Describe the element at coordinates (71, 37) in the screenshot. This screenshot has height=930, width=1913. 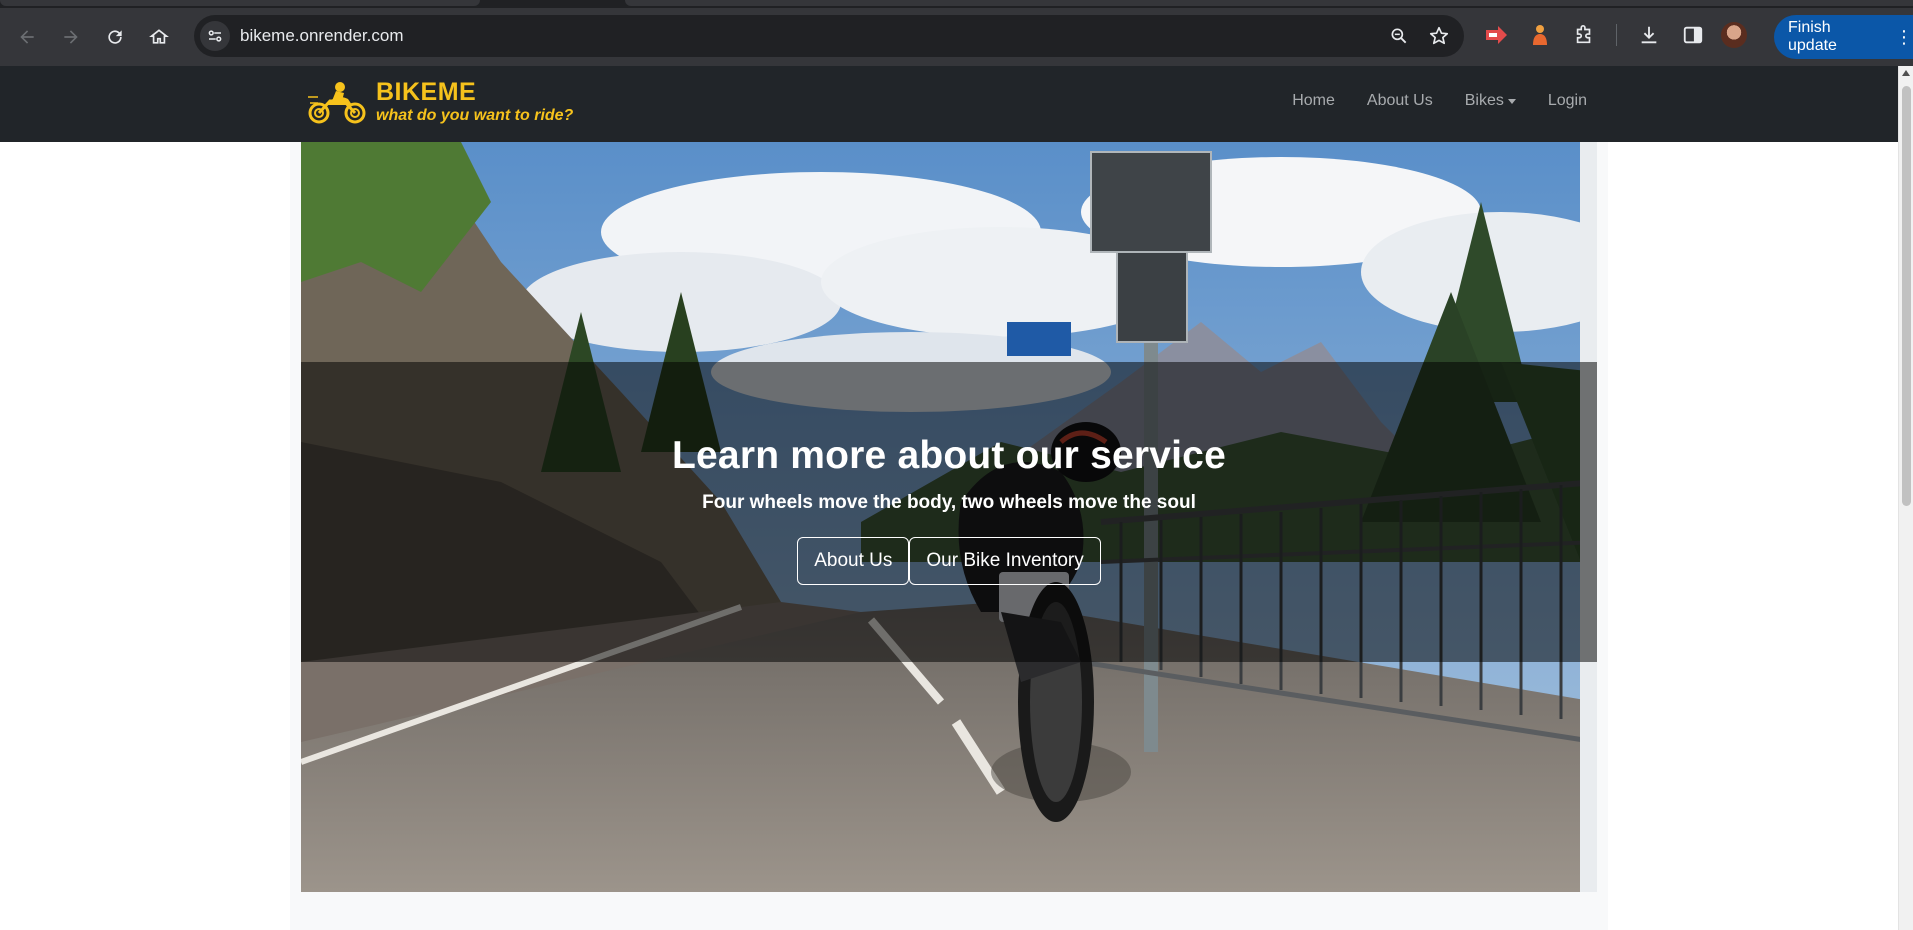
I see `forward-icon` at that location.